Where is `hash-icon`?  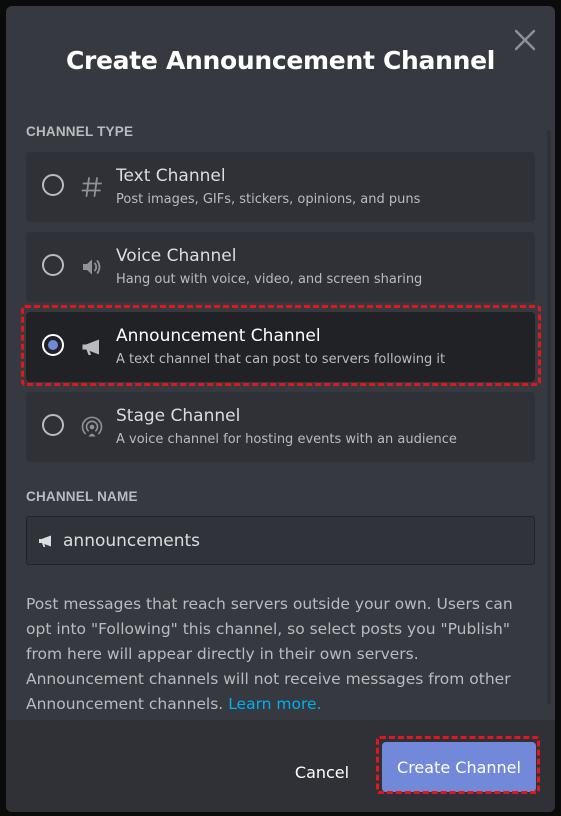
hash-icon is located at coordinates (92, 187).